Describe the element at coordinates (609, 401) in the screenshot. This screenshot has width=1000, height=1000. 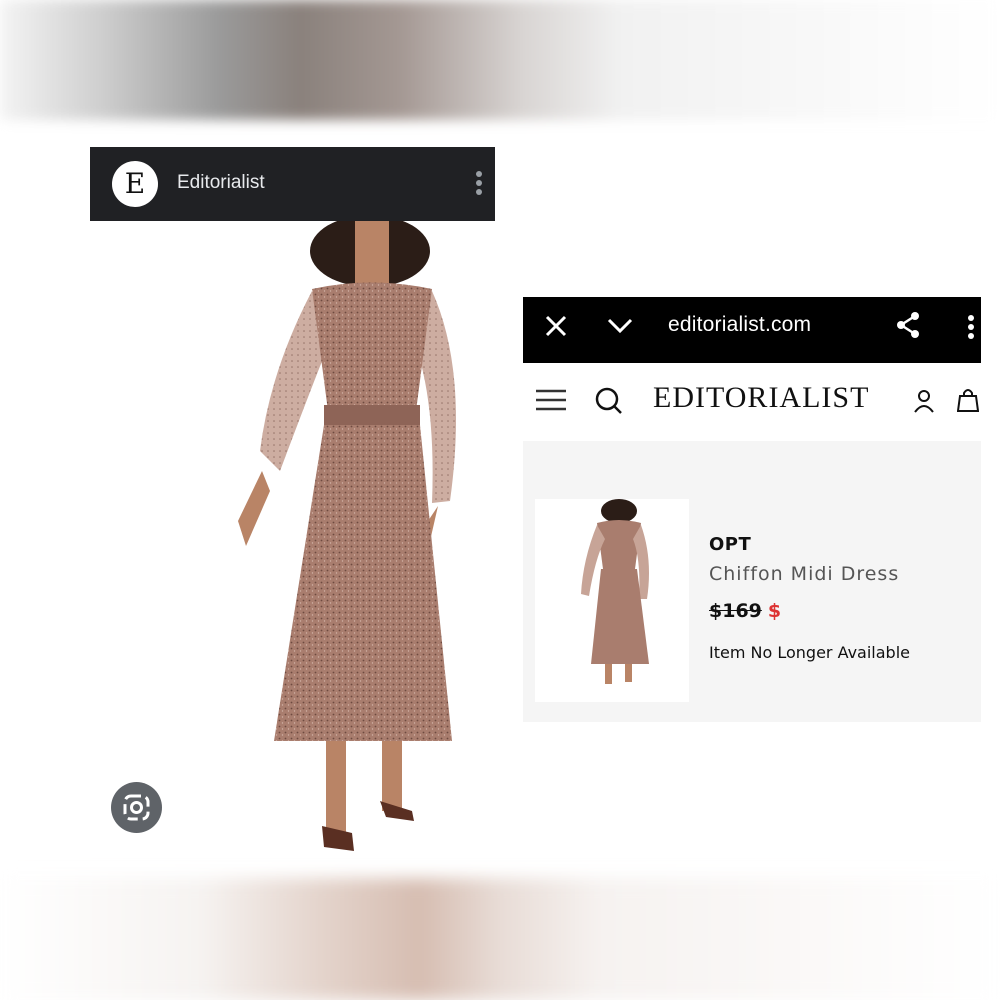
I see `search-icon` at that location.